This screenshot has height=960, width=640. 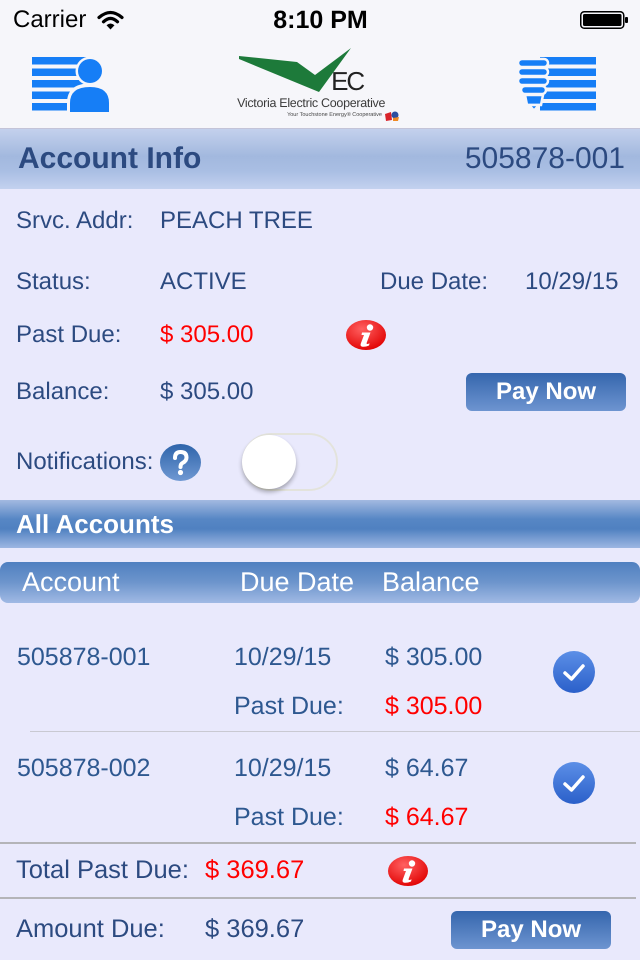 I want to click on table-cell-text: 505878-001, so click(x=84, y=657).